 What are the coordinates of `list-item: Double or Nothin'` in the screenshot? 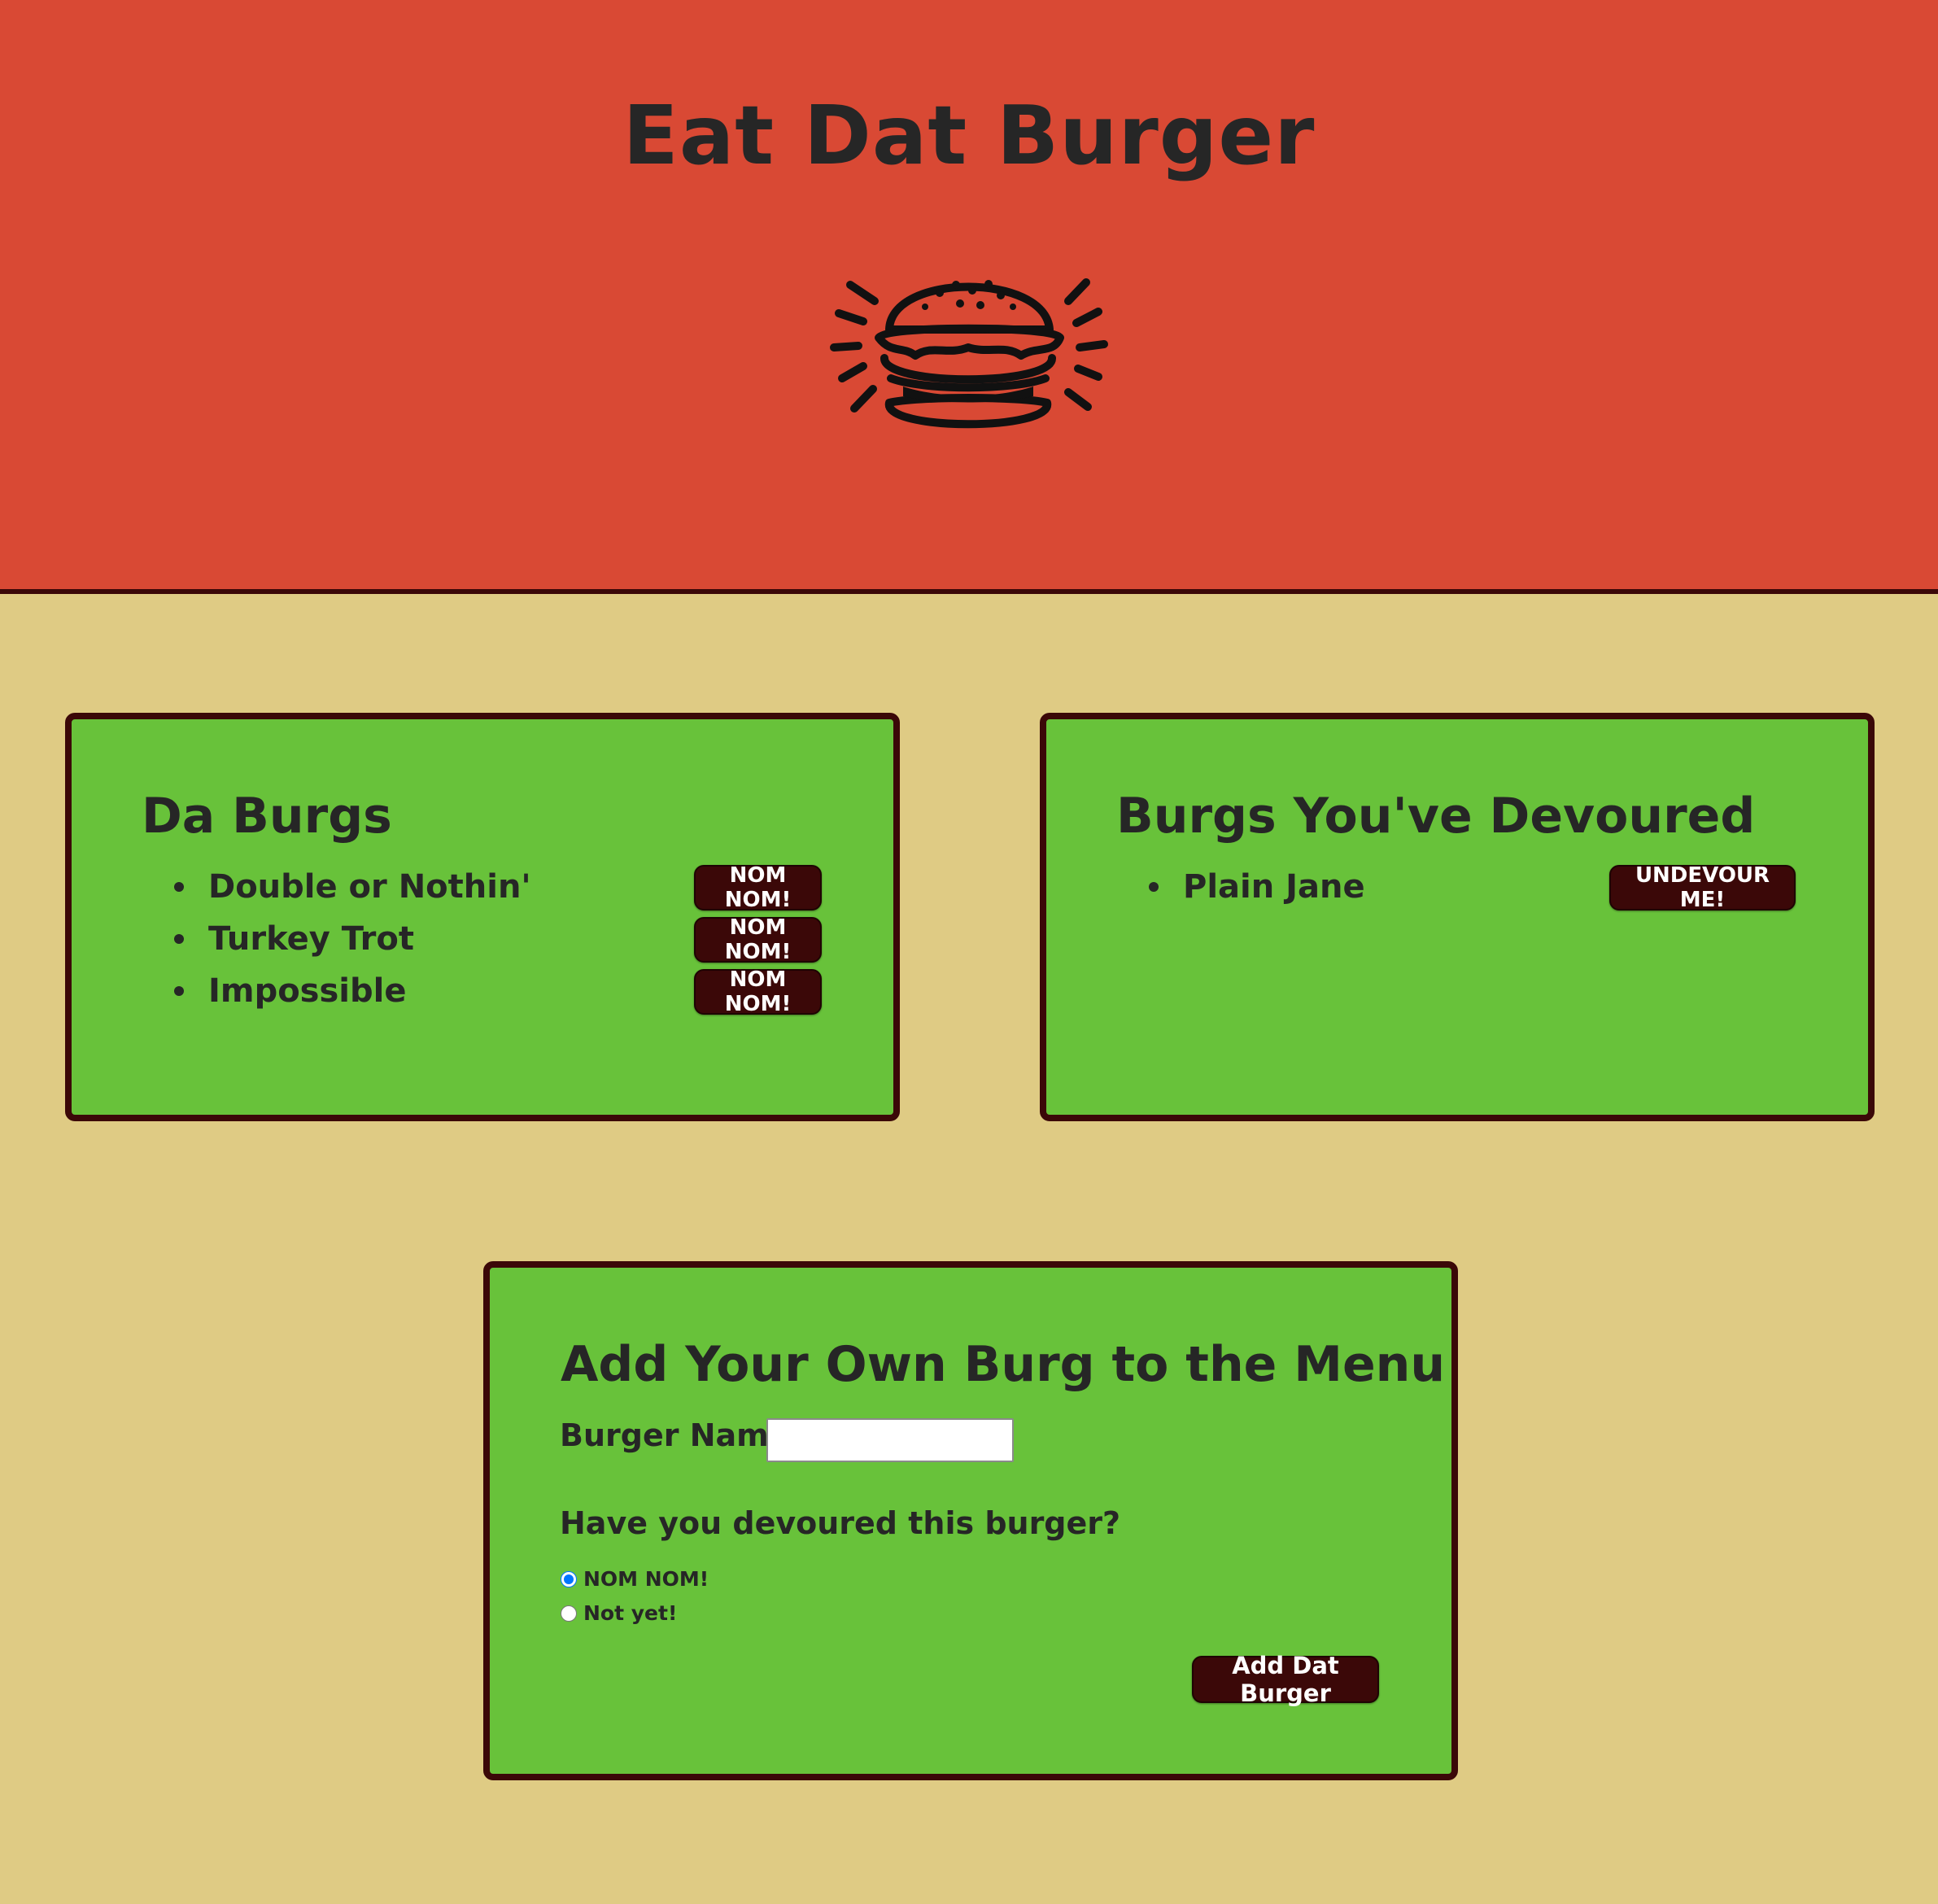 It's located at (351, 887).